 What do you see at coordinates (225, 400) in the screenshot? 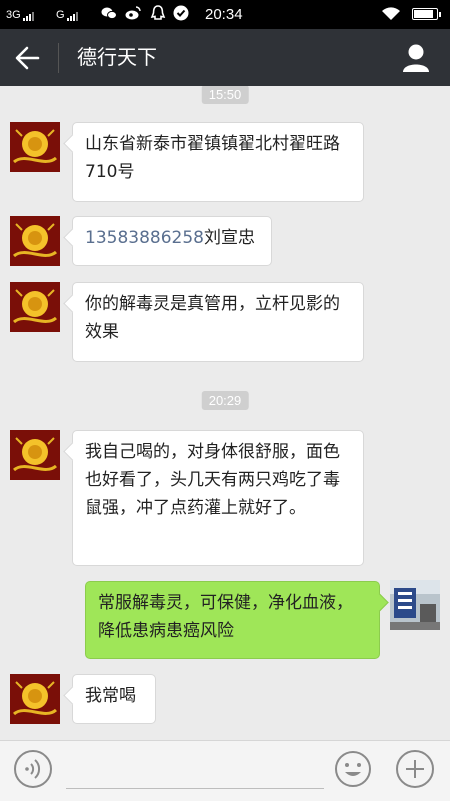
I see `timestamp: 20:29` at bounding box center [225, 400].